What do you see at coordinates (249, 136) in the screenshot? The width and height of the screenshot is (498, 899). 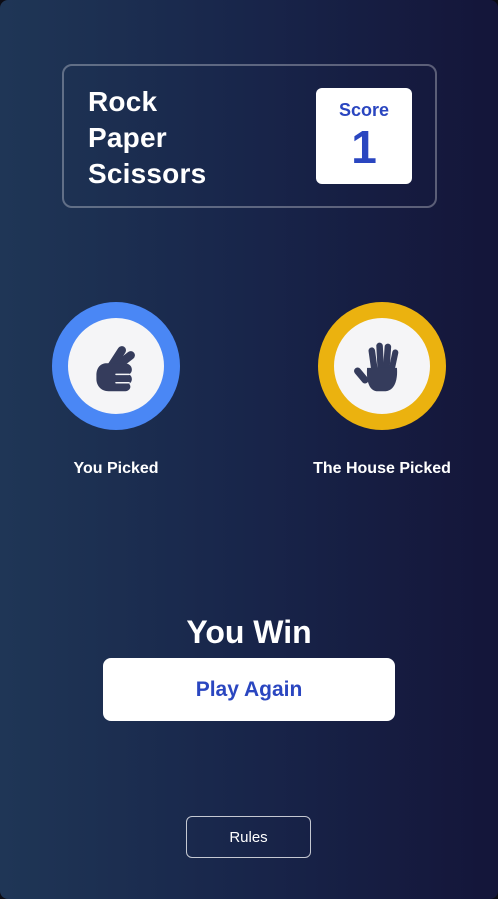 I see `header-panel: Rock Paper Scissors Score 1` at bounding box center [249, 136].